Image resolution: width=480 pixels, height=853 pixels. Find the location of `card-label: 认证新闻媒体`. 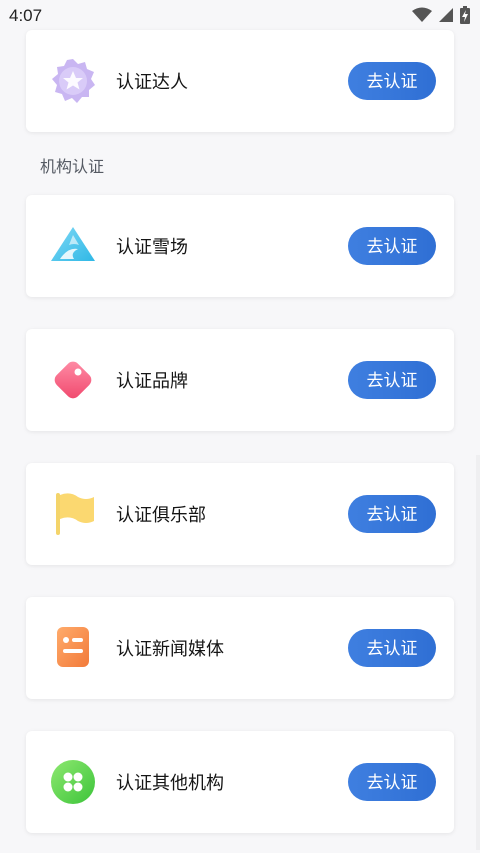

card-label: 认证新闻媒体 is located at coordinates (170, 649).